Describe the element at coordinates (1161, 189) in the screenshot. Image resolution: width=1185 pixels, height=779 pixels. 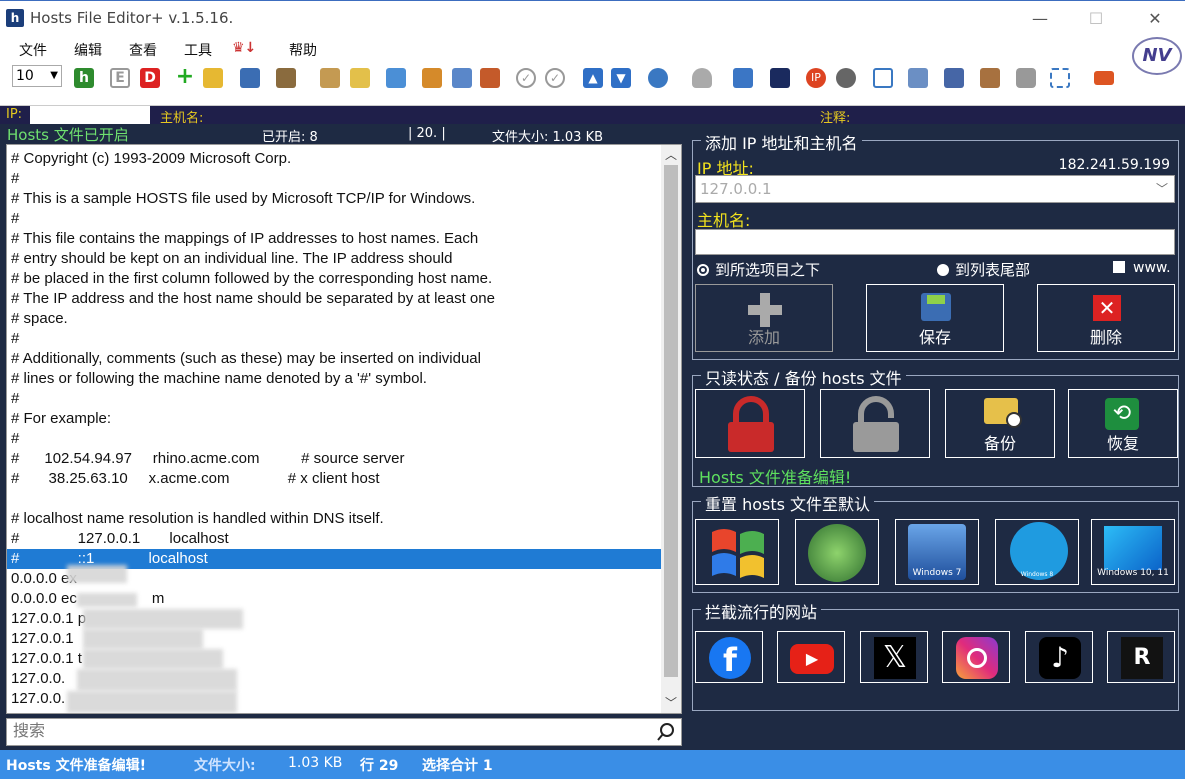
I see `chevron-down-icon: ﹀` at that location.